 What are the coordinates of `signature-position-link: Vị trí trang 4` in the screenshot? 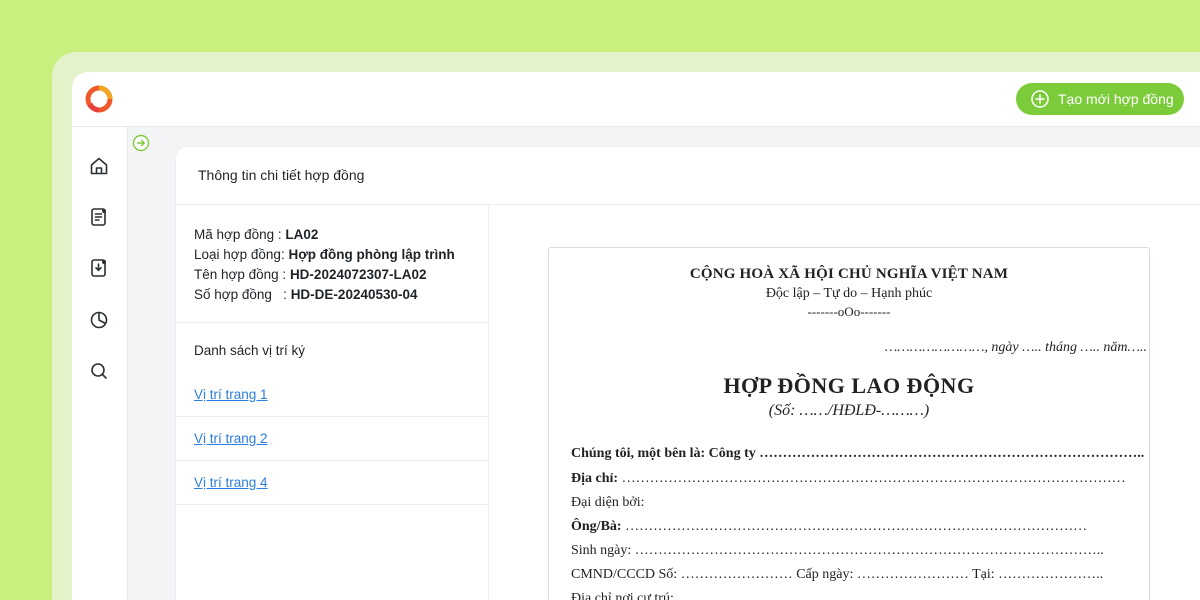 It's located at (231, 482).